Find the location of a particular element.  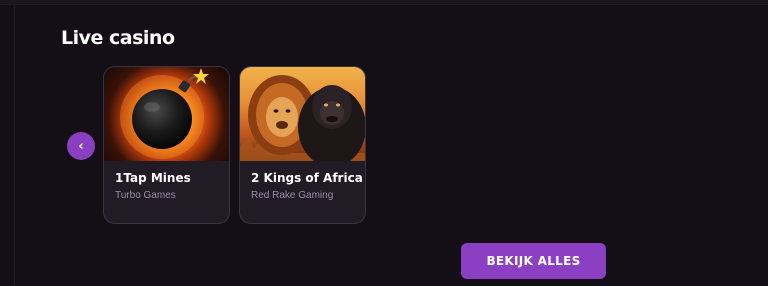

carousel-prev-button: ‹ is located at coordinates (81, 146).